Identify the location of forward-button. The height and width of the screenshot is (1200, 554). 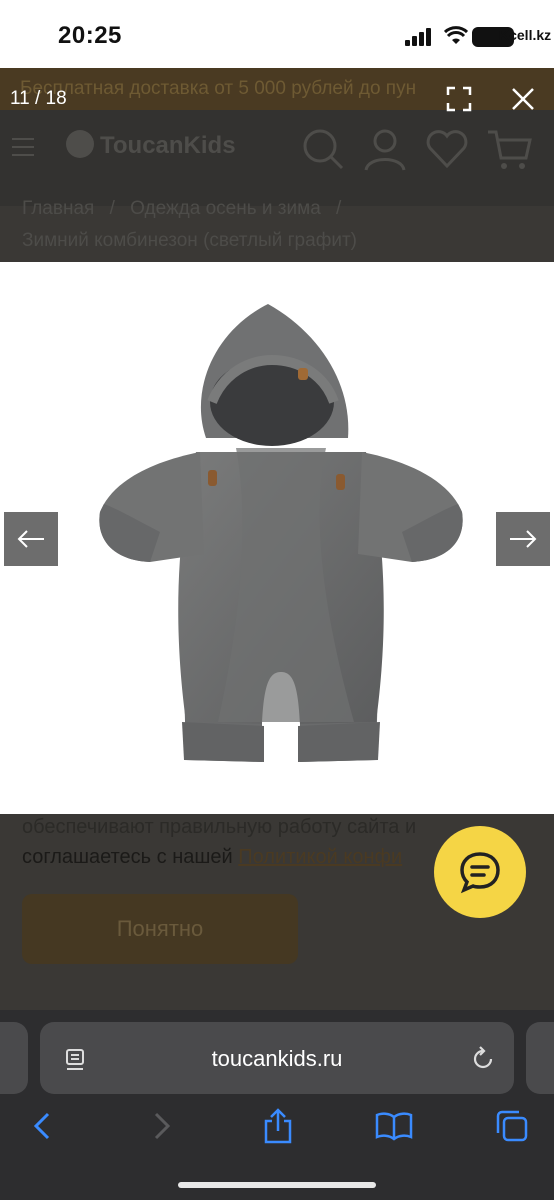
(162, 1126).